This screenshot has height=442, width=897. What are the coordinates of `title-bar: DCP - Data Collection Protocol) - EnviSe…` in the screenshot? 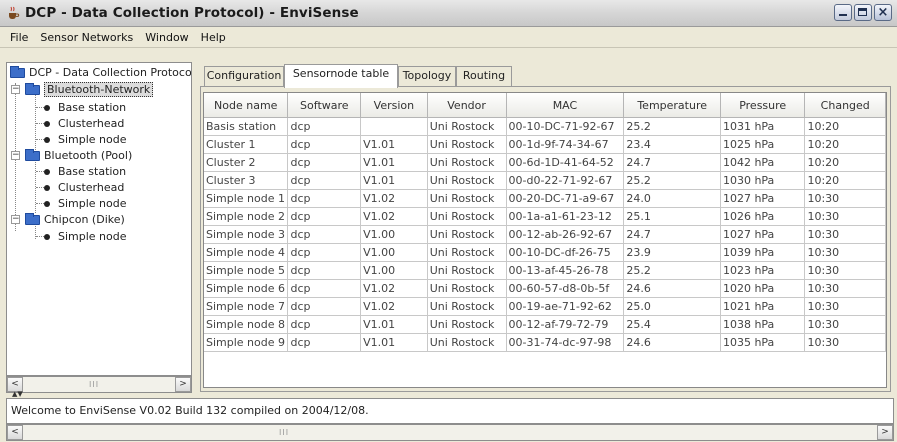 It's located at (448, 13).